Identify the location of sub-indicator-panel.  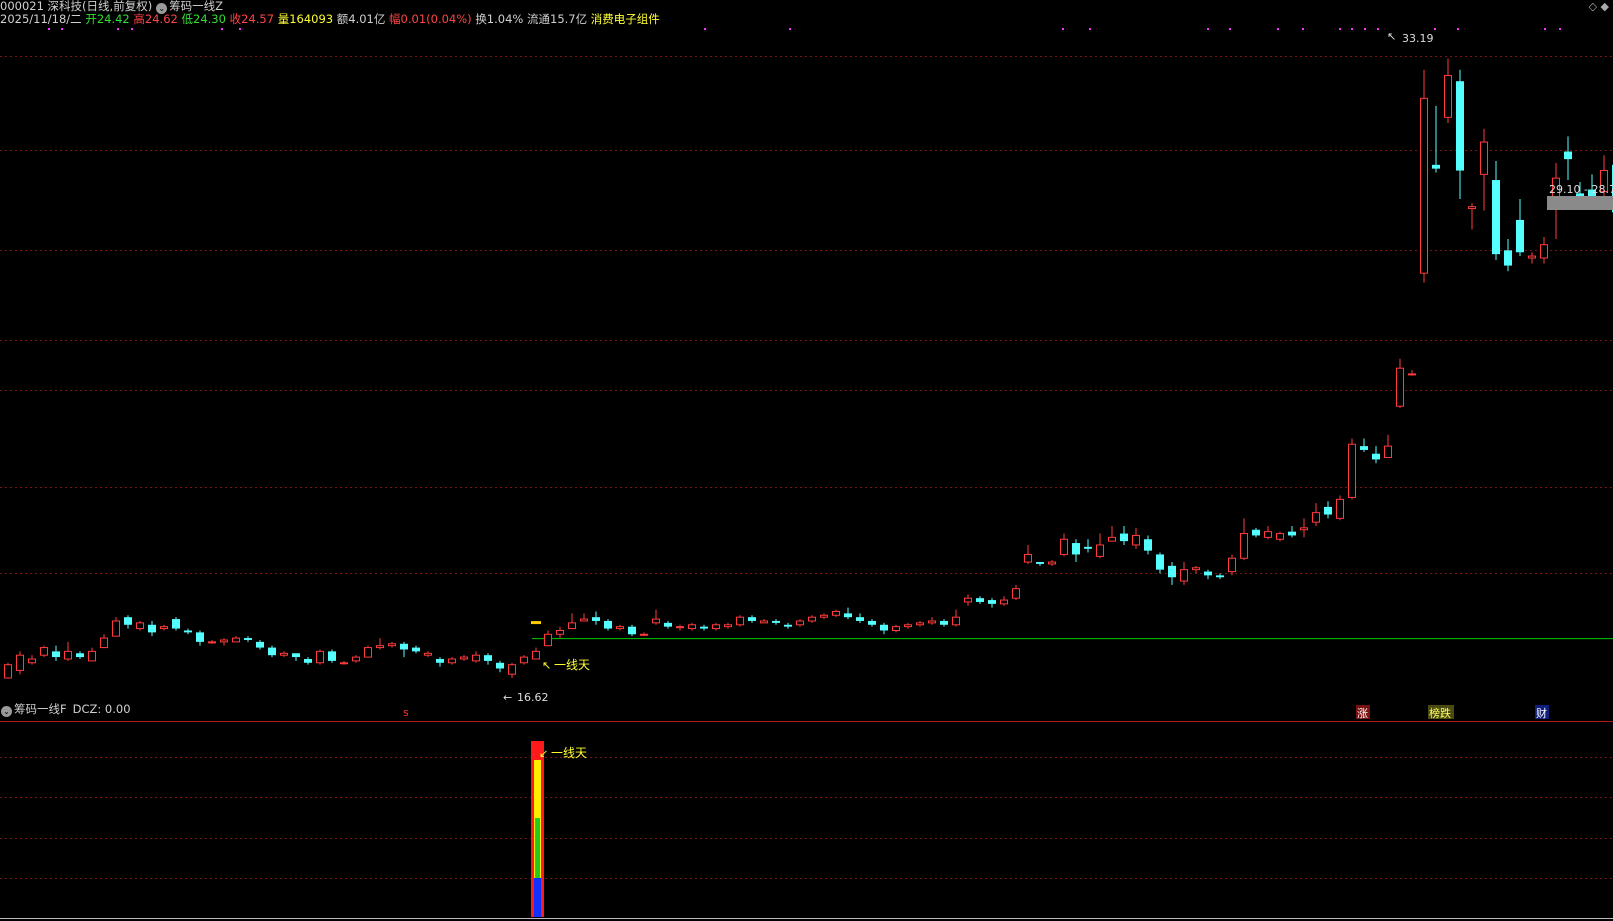
(537, 829).